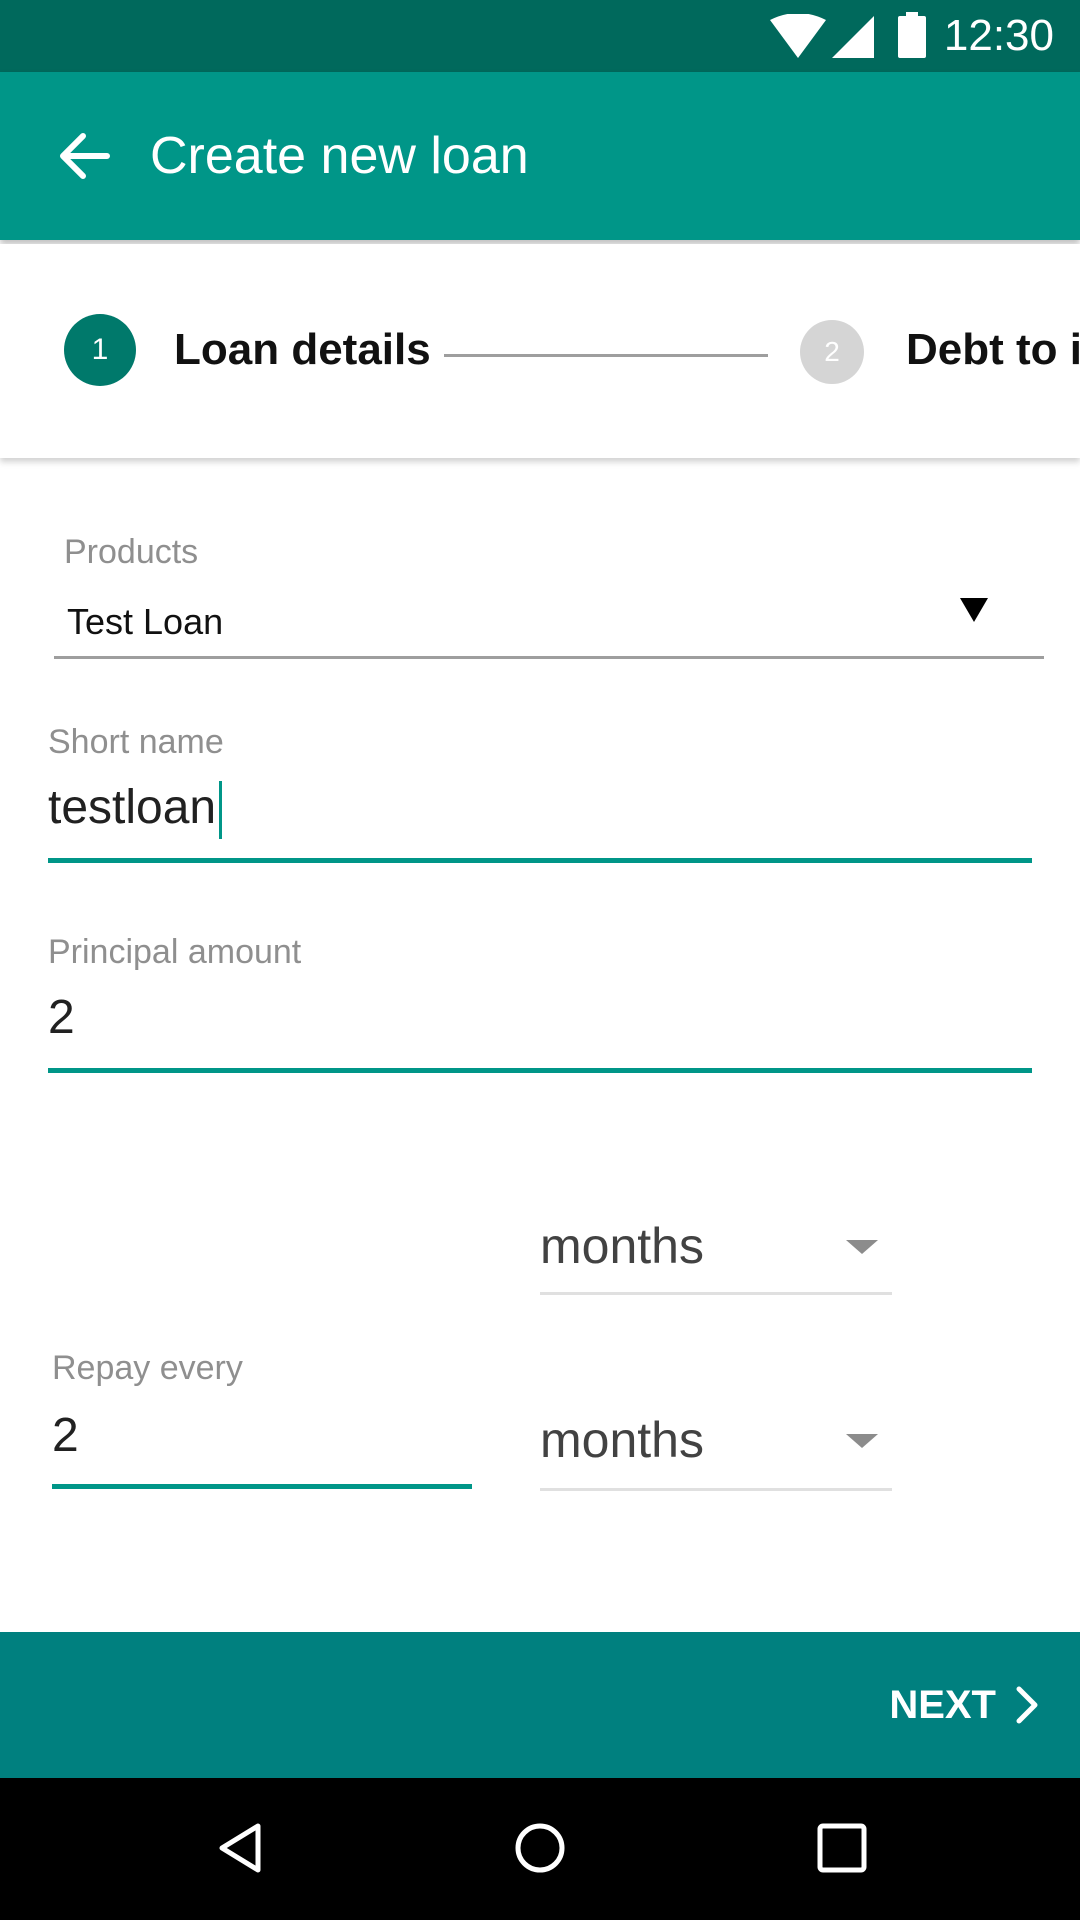 This screenshot has width=1080, height=1920. I want to click on step-1-label: Loan details, so click(302, 349).